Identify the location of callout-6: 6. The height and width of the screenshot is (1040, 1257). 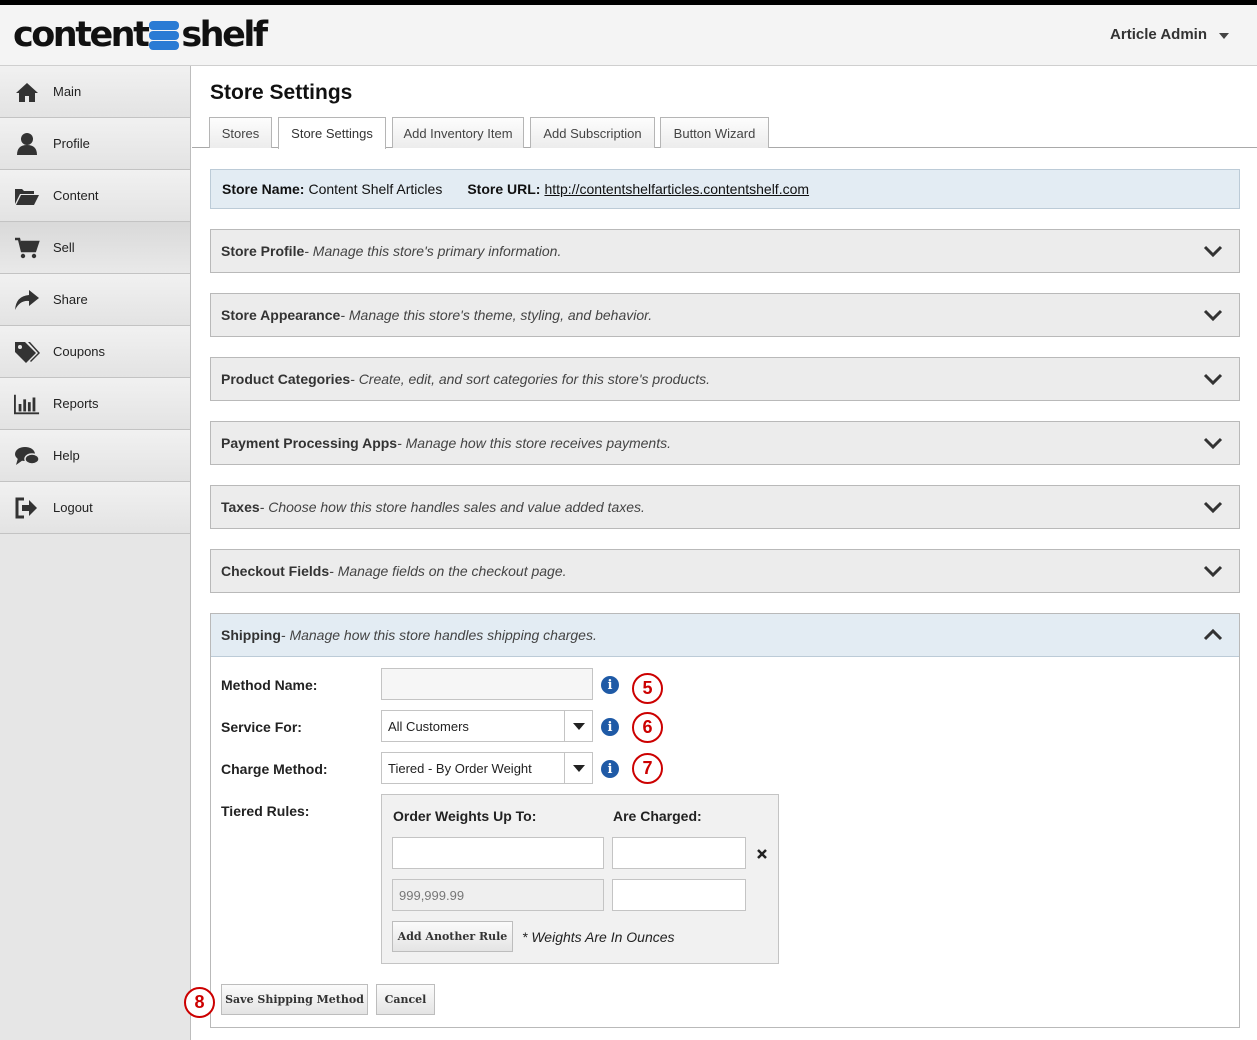
(647, 727).